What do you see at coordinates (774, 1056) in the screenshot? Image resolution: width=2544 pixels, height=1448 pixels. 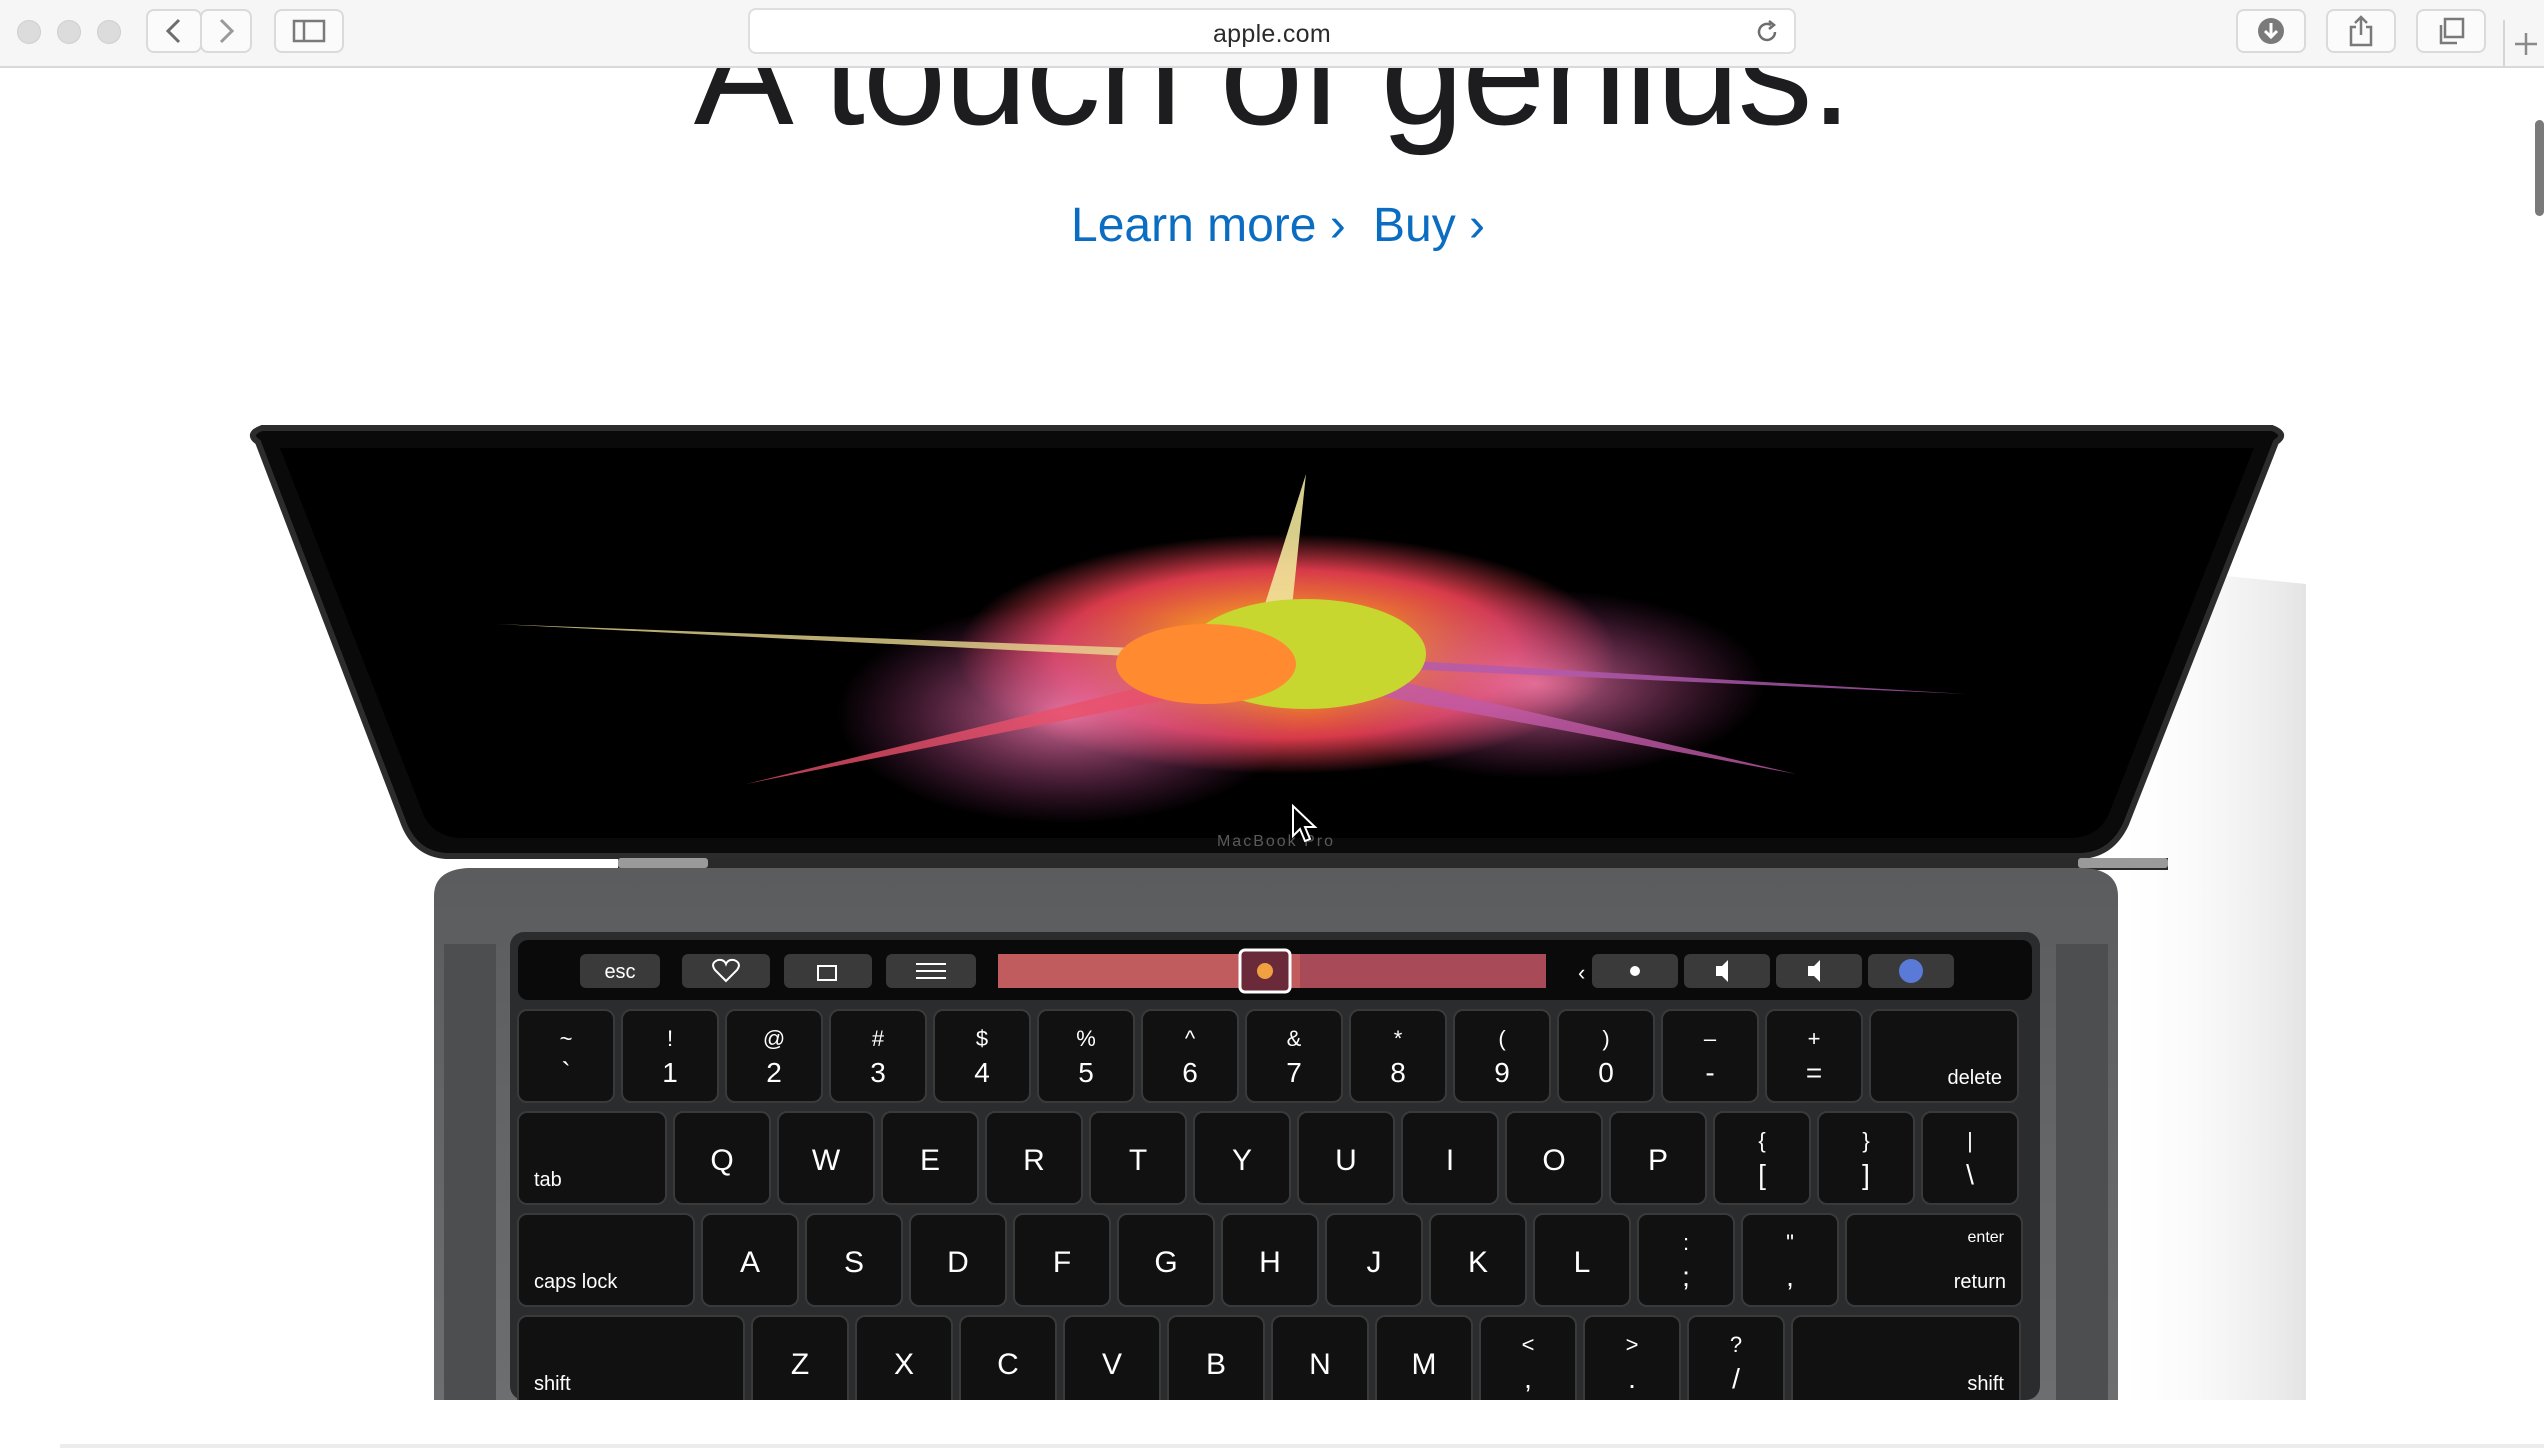 I see `key-2: @2` at bounding box center [774, 1056].